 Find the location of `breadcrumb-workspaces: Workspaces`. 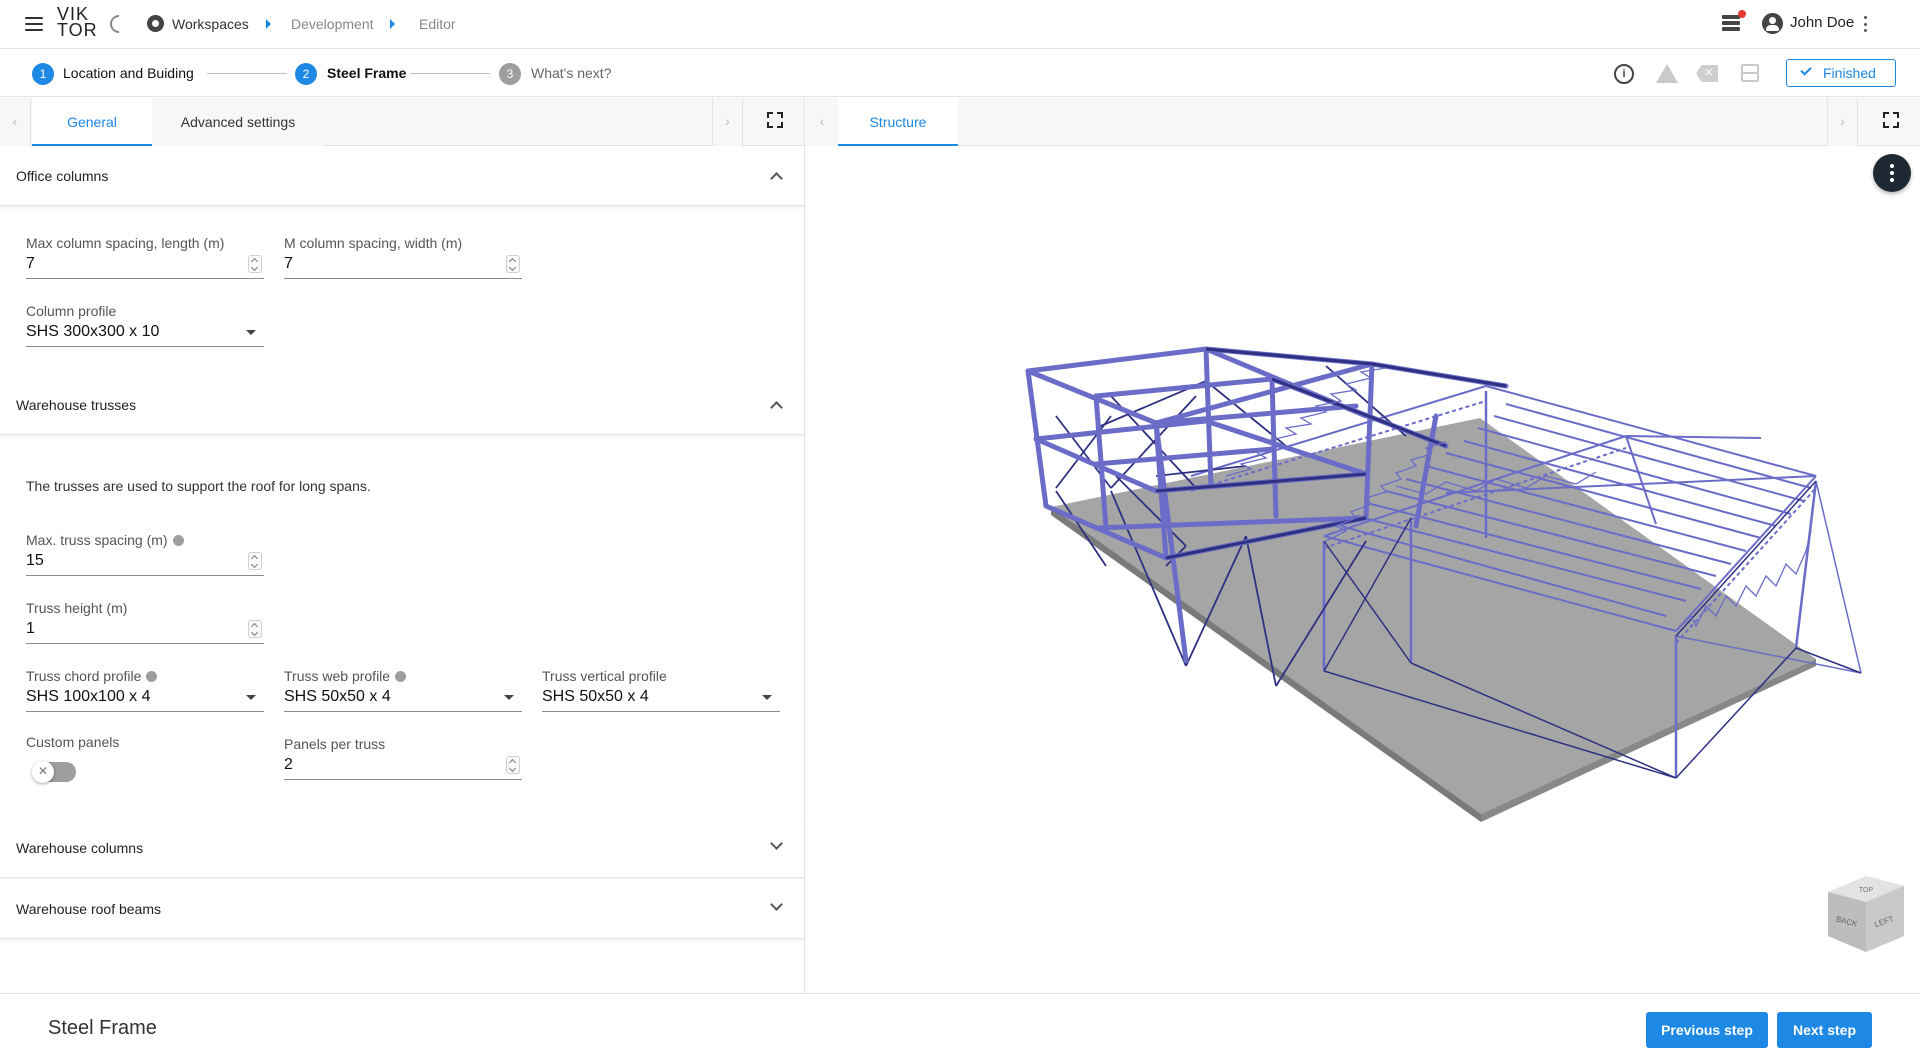

breadcrumb-workspaces: Workspaces is located at coordinates (210, 24).